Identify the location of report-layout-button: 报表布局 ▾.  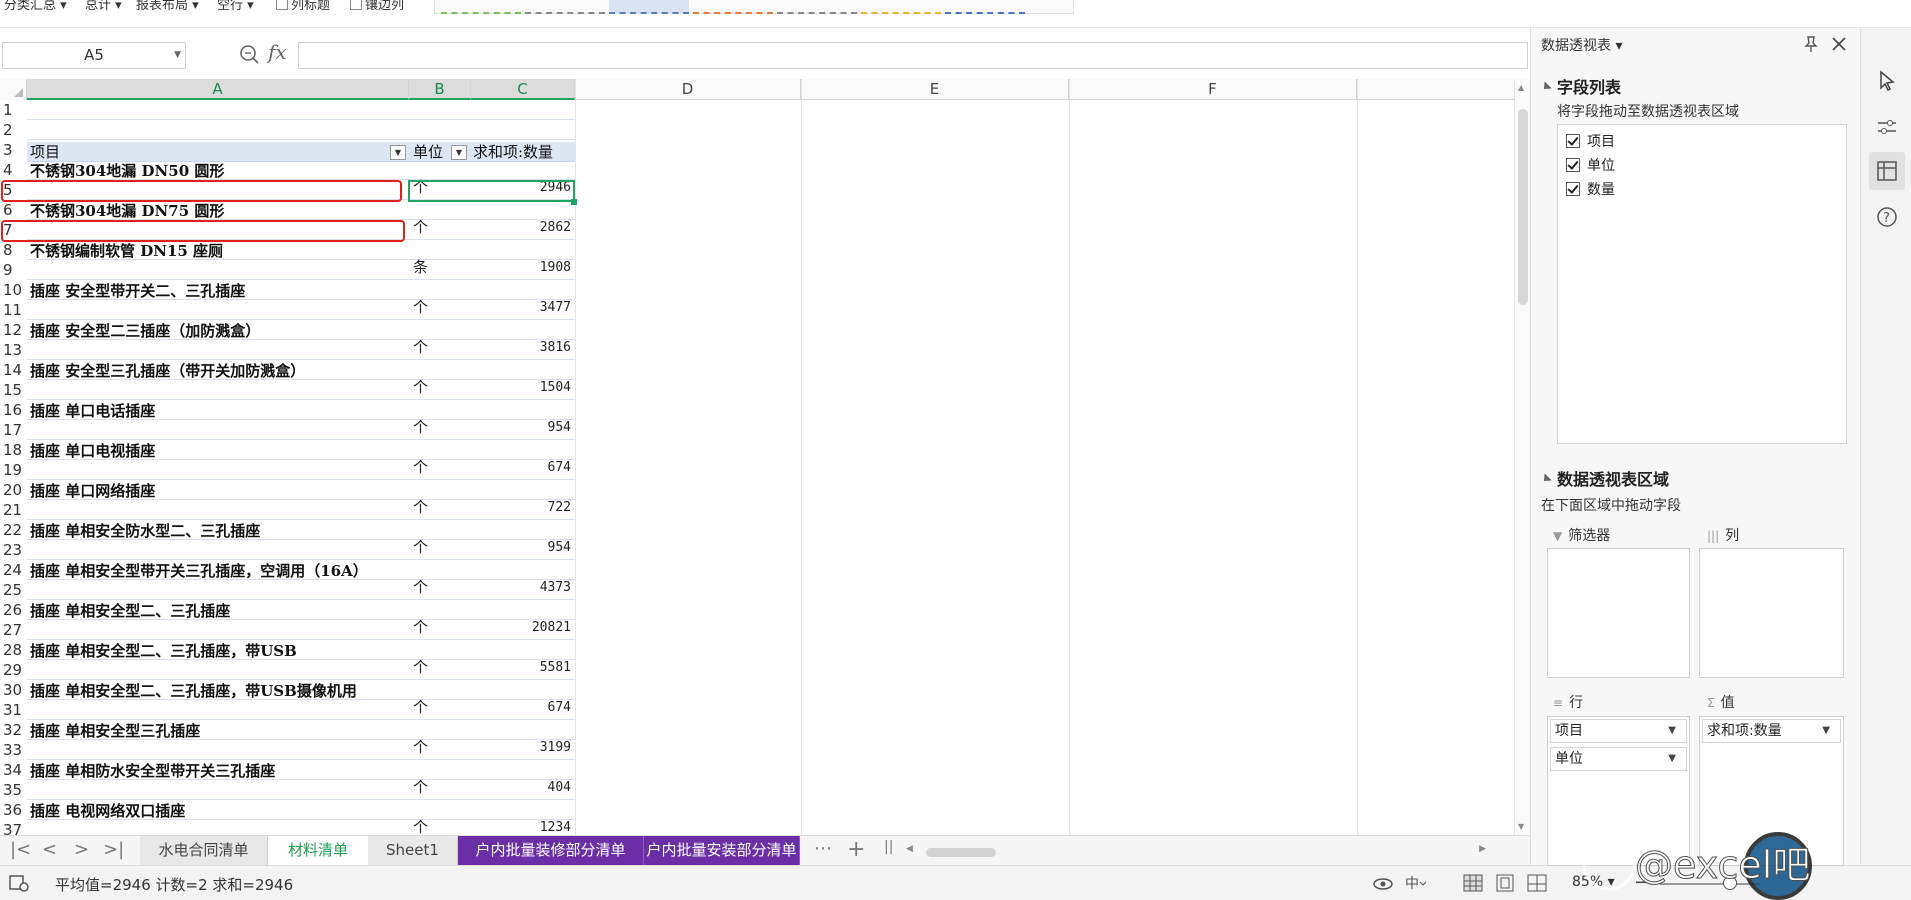
(167, 6).